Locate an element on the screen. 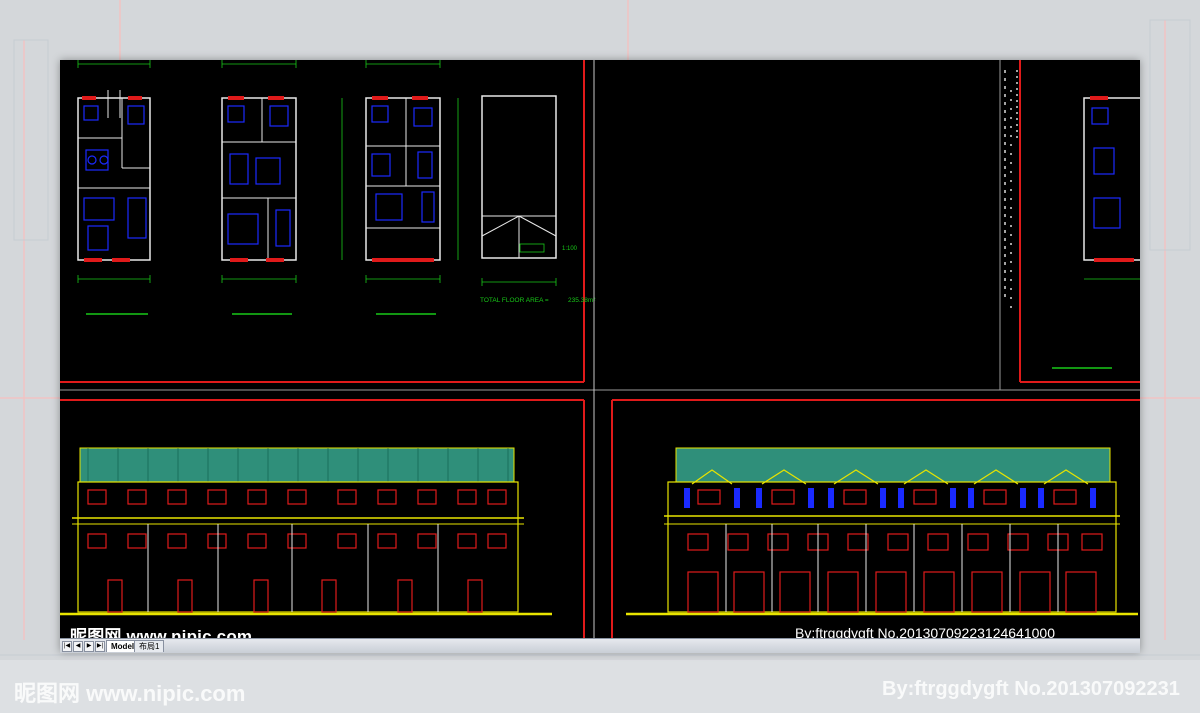 The image size is (1200, 713). prev-tab-icon: ◀ is located at coordinates (78, 646).